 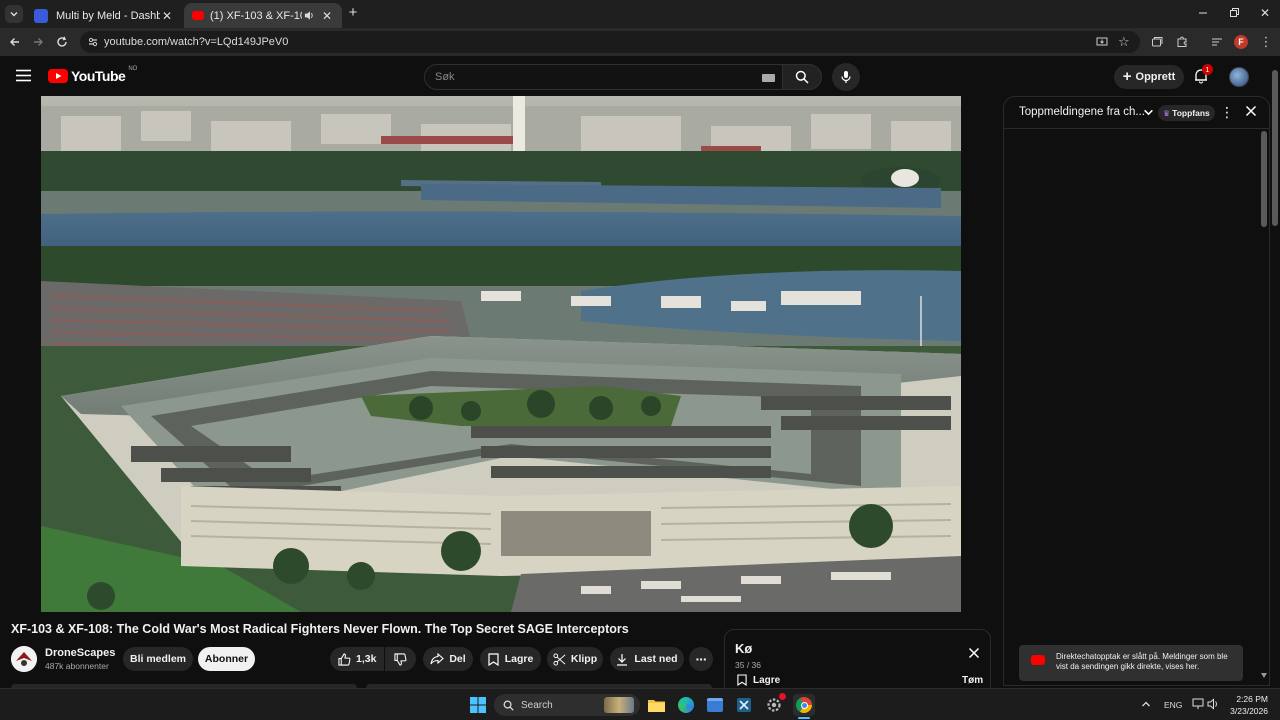 I want to click on new-tab-button: +, so click(x=353, y=12).